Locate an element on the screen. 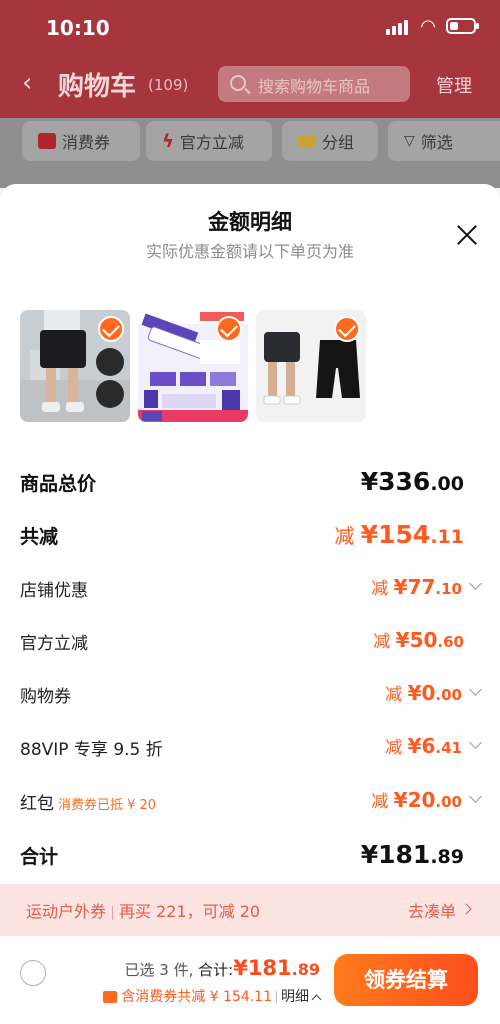  battery-icon is located at coordinates (462, 26).